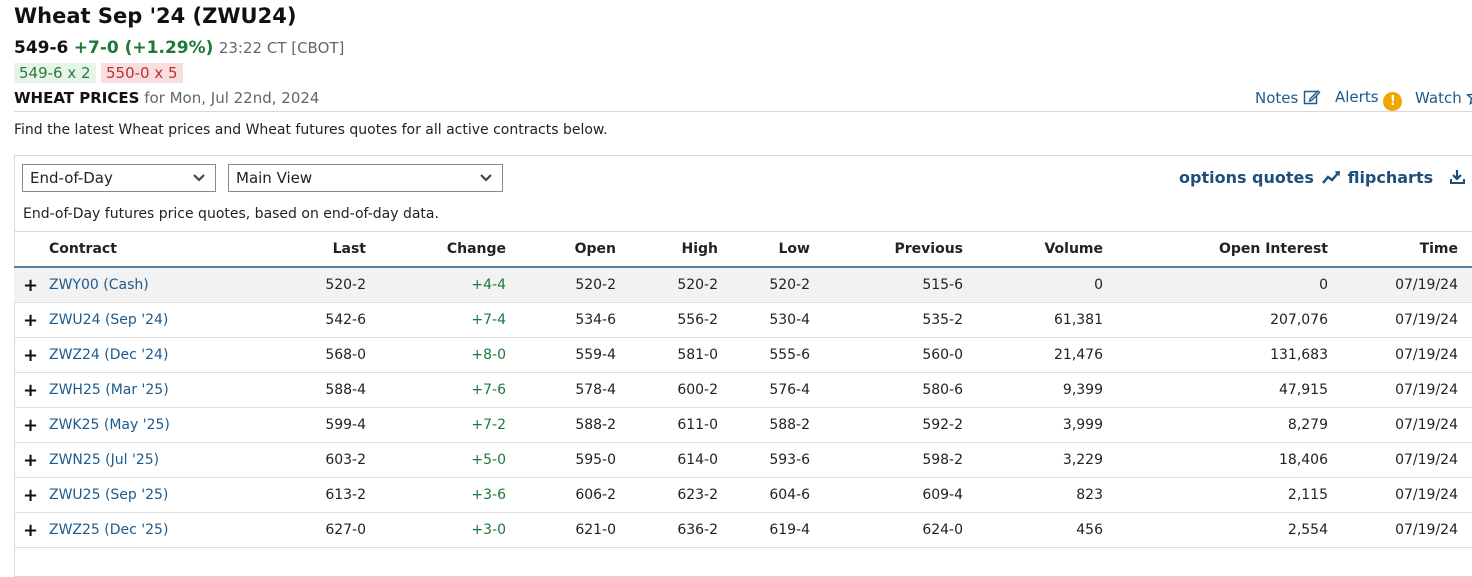  Describe the element at coordinates (132, 390) in the screenshot. I see `contract-link: ZWH25 (Mar '25)` at that location.